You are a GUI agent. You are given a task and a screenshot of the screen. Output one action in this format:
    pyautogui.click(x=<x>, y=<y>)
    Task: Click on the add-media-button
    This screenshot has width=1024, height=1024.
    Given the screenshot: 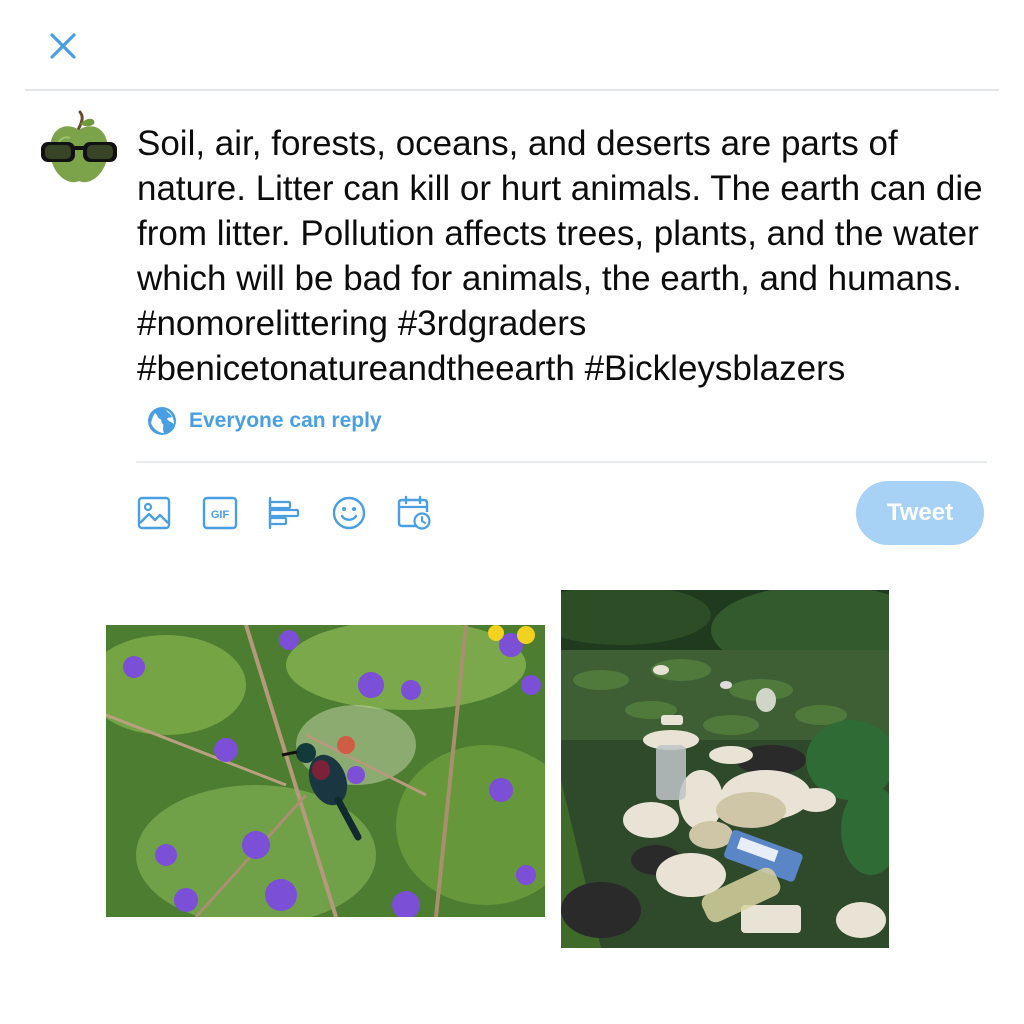 What is the action you would take?
    pyautogui.click(x=154, y=513)
    